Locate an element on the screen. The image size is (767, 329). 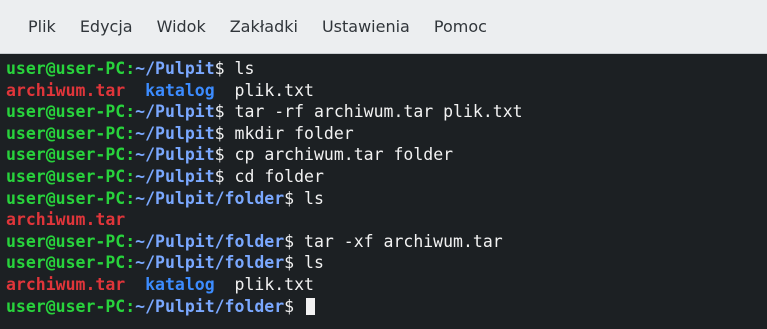
command-text: mkdir folder is located at coordinates (294, 133).